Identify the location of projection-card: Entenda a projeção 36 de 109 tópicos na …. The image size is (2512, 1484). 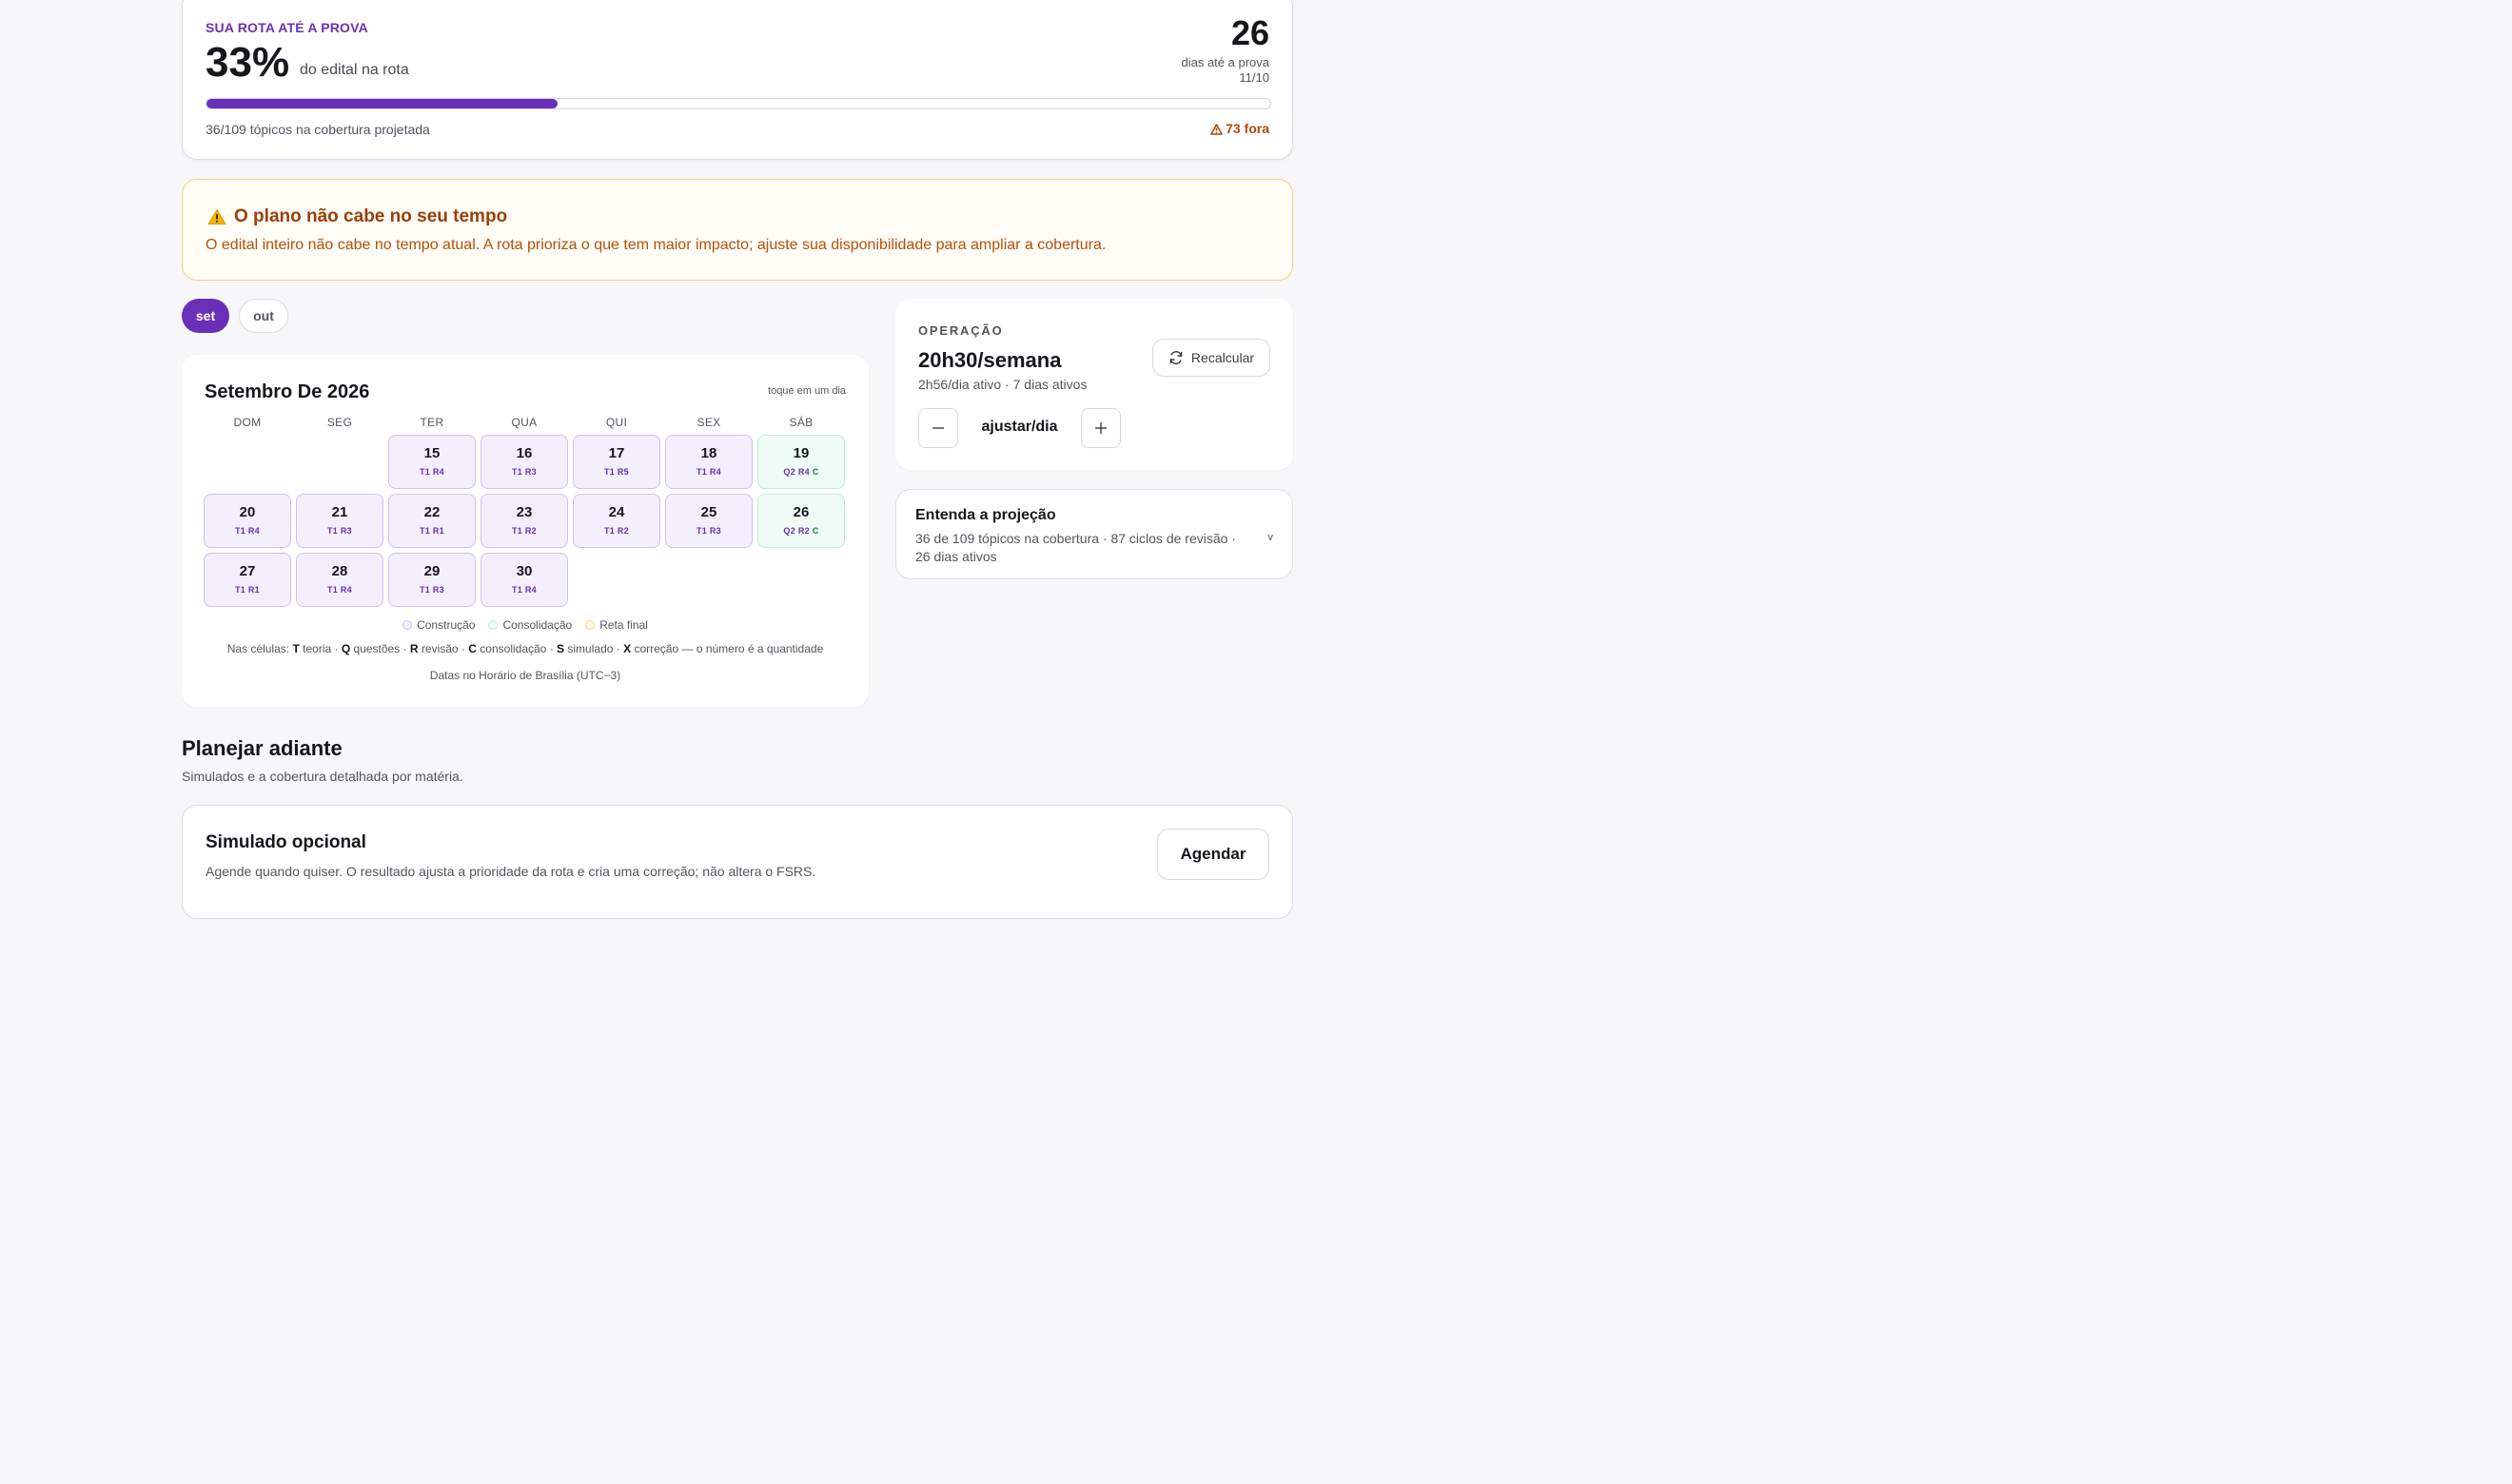
(1094, 534).